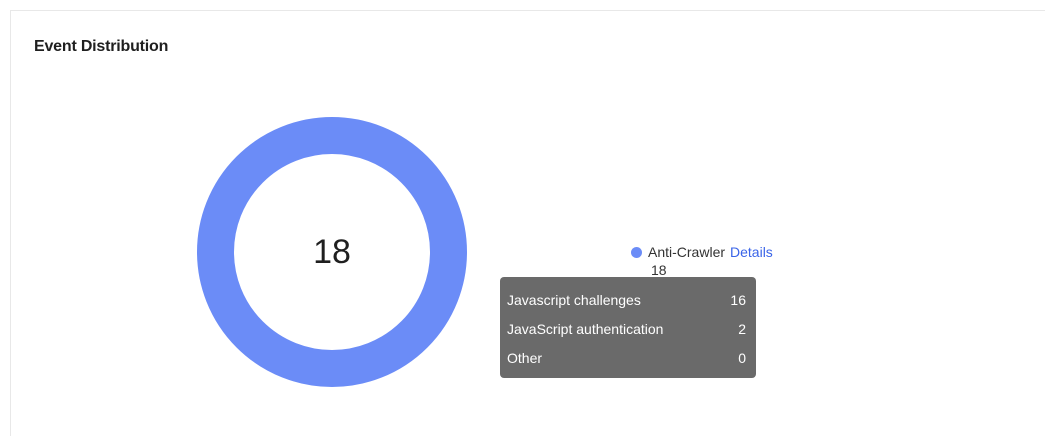 This screenshot has height=436, width=1045. I want to click on tooltip-row-value: 2, so click(742, 328).